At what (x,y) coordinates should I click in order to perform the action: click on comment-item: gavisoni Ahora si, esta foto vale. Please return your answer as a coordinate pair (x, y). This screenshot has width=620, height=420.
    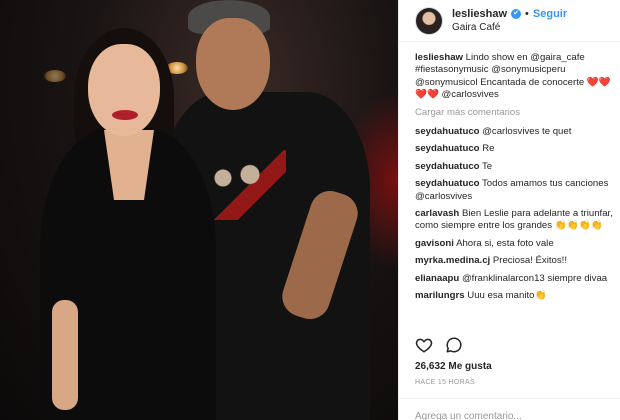
    Looking at the image, I should click on (515, 244).